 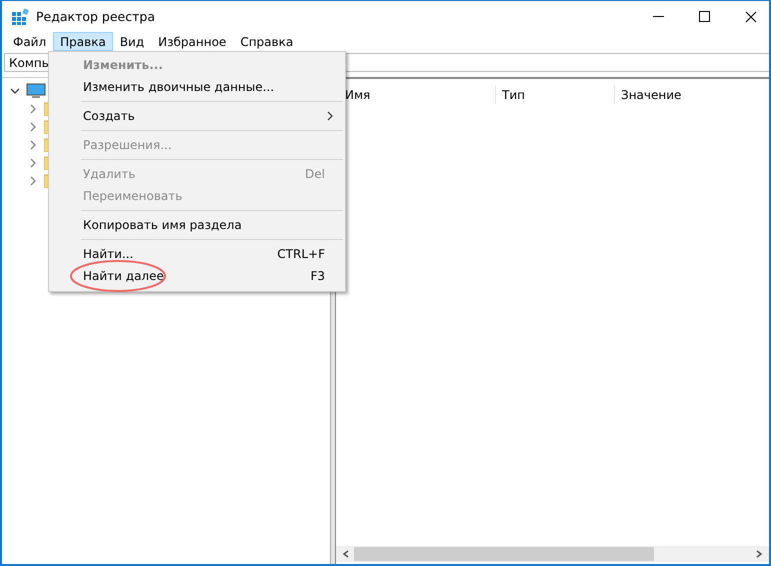 What do you see at coordinates (751, 16) in the screenshot?
I see `close-icon` at bounding box center [751, 16].